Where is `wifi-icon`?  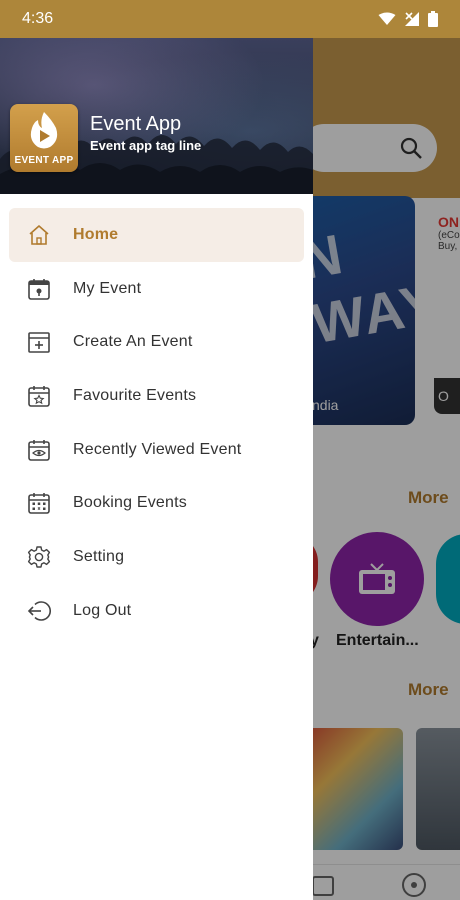
wifi-icon is located at coordinates (387, 18).